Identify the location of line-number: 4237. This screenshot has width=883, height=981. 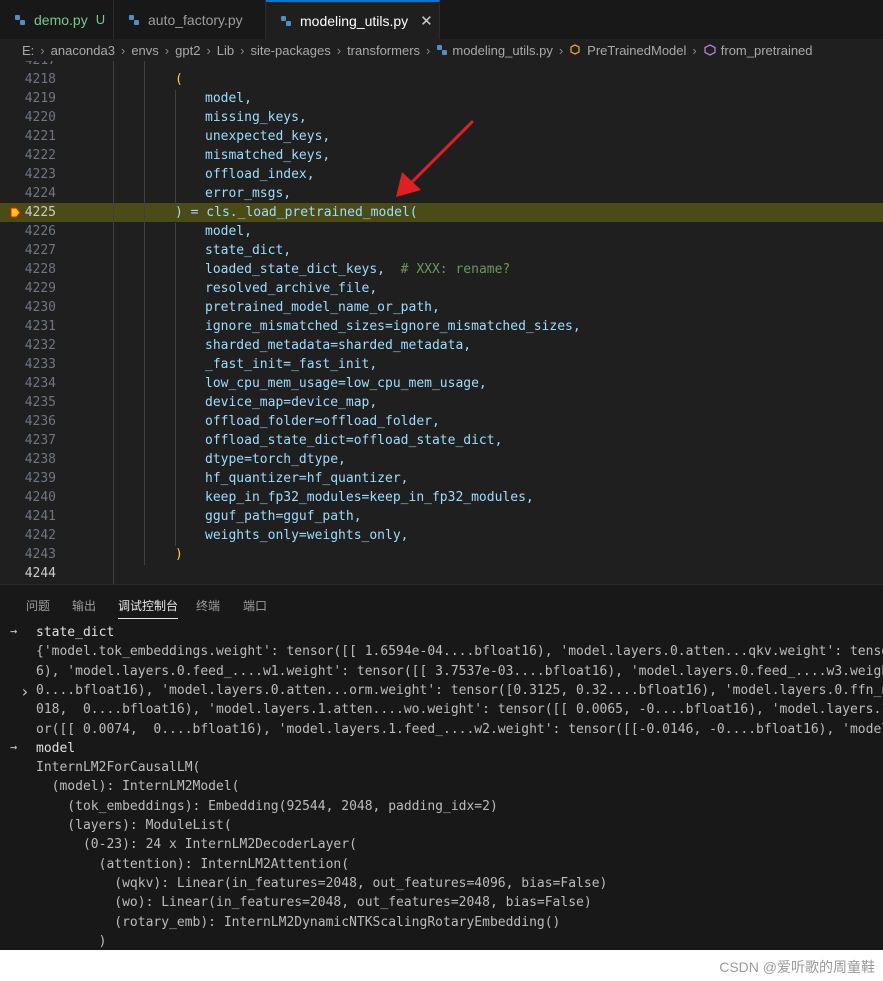
(28, 440).